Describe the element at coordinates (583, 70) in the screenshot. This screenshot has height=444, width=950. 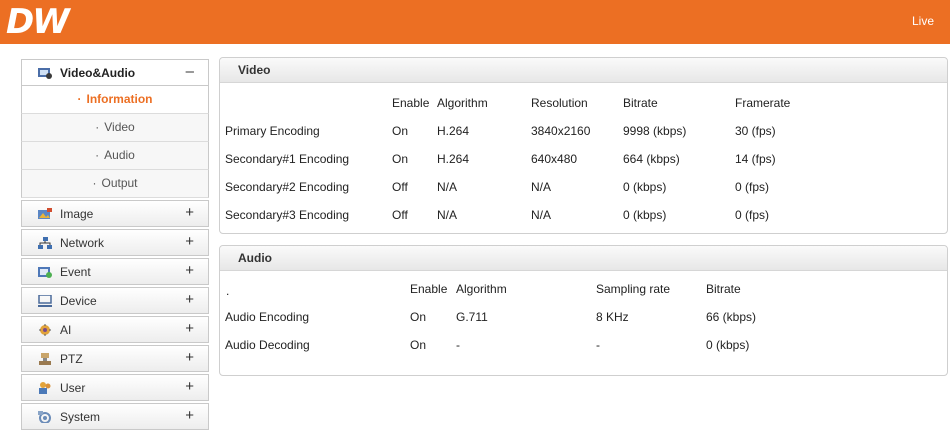
I see `video-panel-header: Video` at that location.